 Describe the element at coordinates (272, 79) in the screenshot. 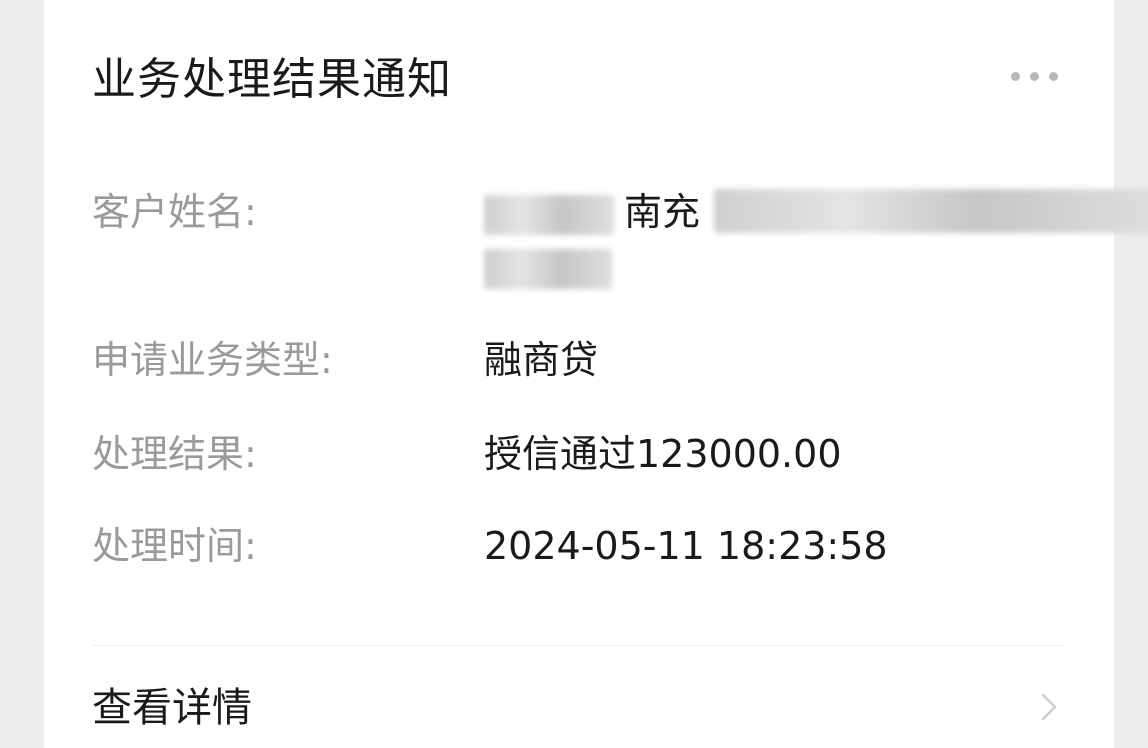

I see `card-title: 业务处理结果通知` at that location.